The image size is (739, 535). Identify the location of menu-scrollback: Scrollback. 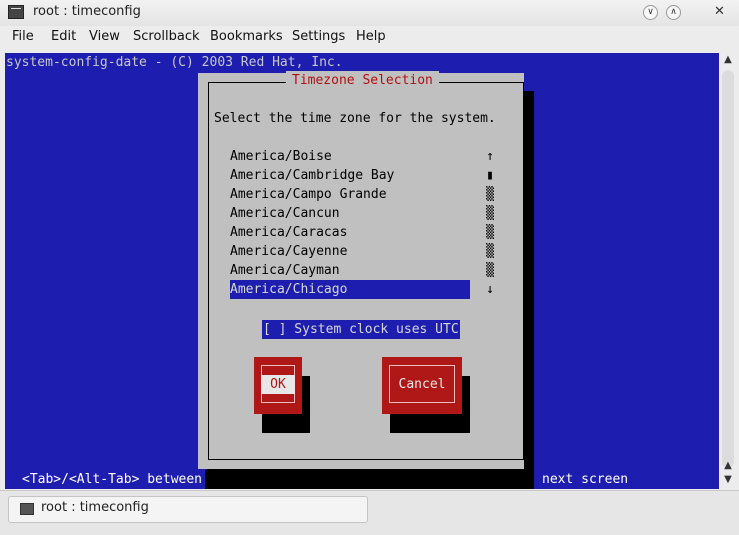
(166, 36).